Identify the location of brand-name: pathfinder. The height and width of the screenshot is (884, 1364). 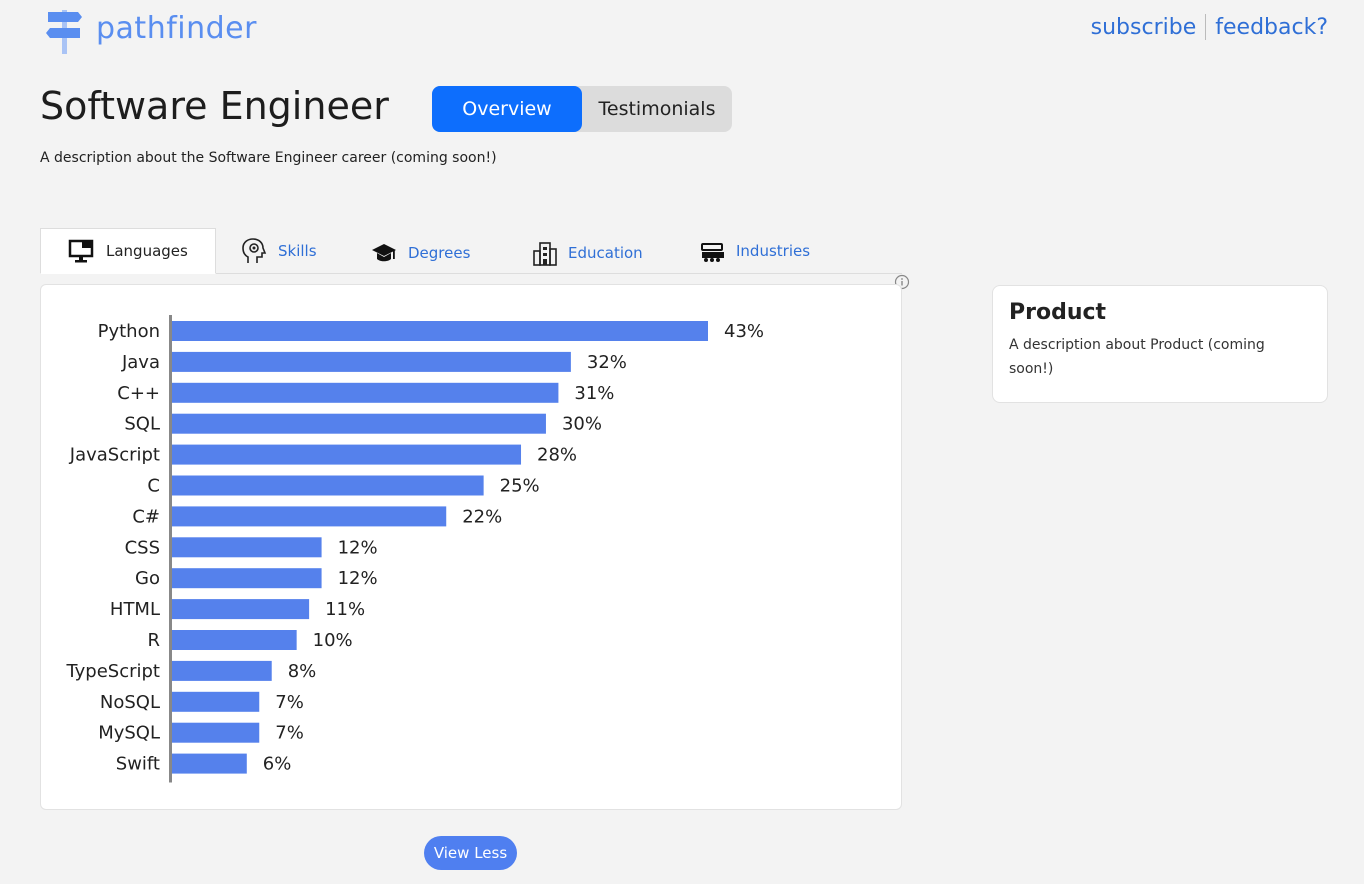
(176, 28).